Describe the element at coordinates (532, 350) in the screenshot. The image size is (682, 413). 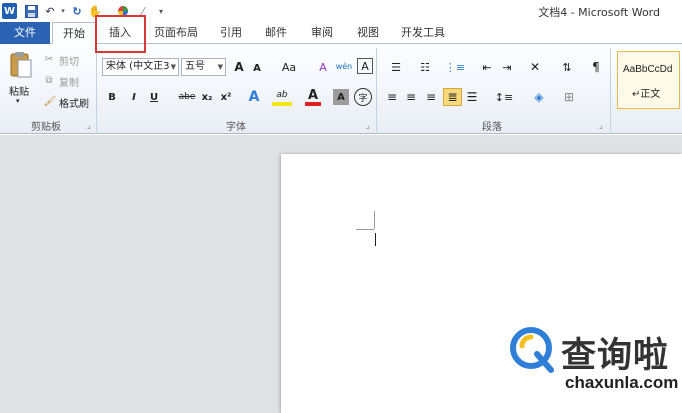
I see `watermark-logo-icon` at that location.